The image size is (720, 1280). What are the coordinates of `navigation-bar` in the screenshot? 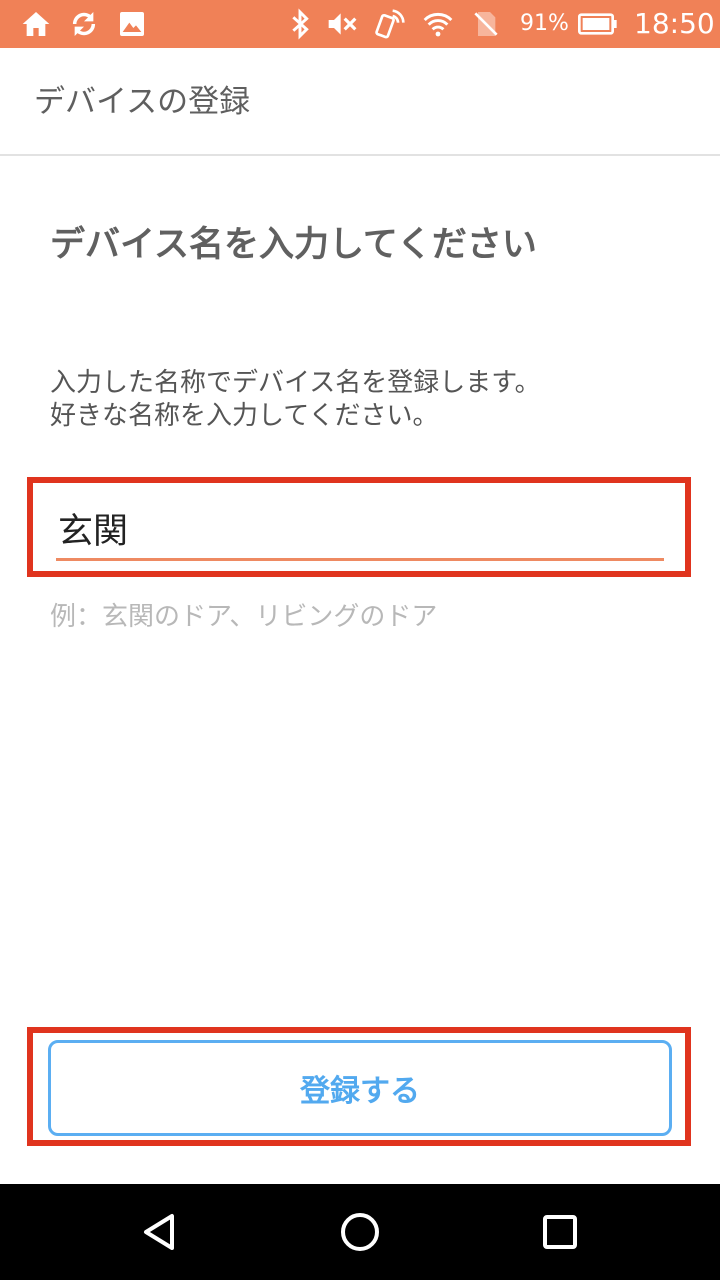 It's located at (360, 1232).